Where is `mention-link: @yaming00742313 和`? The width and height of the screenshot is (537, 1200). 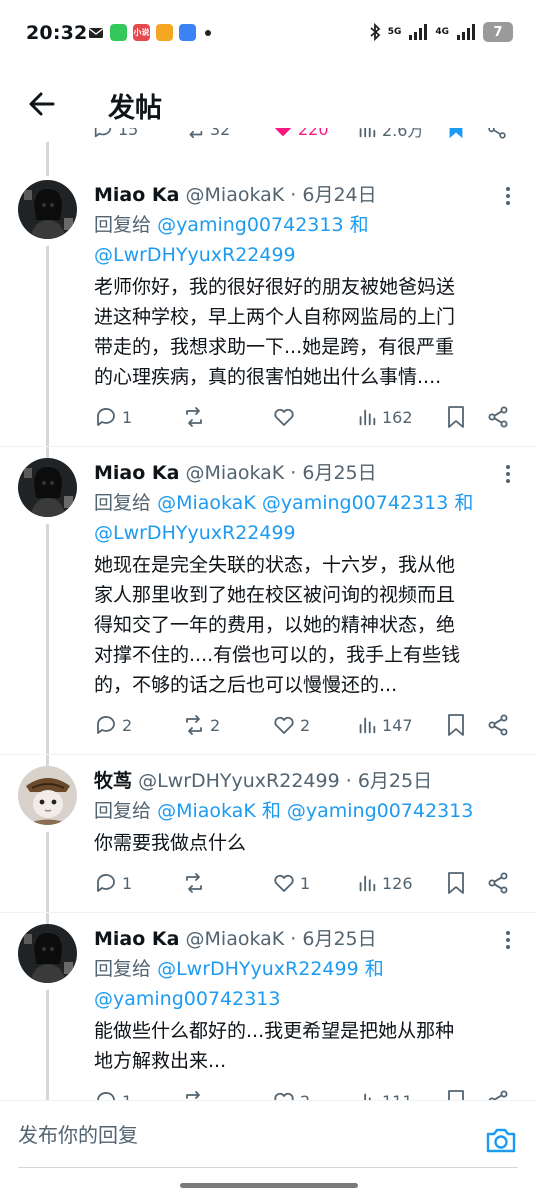
mention-link: @yaming00742313 和 is located at coordinates (263, 225).